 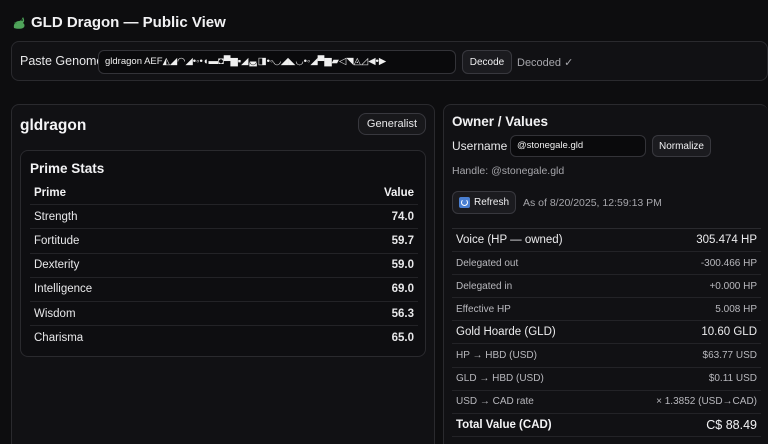 What do you see at coordinates (57, 265) in the screenshot?
I see `stat-name: Dexterity` at bounding box center [57, 265].